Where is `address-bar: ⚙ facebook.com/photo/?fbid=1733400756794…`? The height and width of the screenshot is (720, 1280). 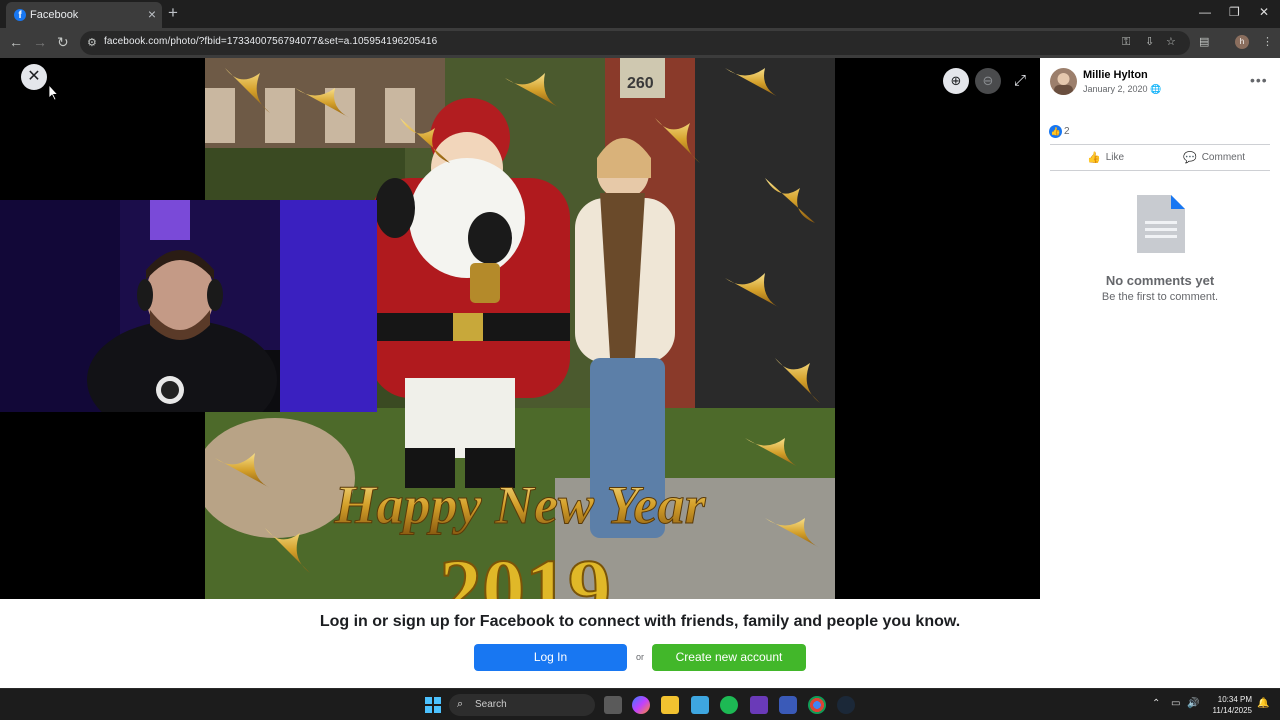 address-bar: ⚙ facebook.com/photo/?fbid=1733400756794… is located at coordinates (635, 43).